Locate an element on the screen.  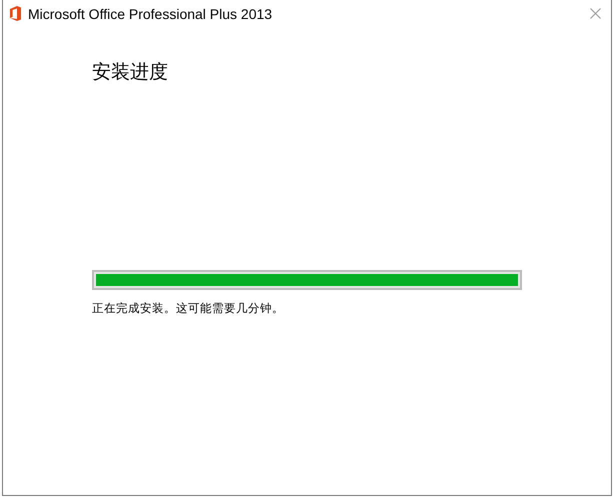
office-logo-icon is located at coordinates (15, 13).